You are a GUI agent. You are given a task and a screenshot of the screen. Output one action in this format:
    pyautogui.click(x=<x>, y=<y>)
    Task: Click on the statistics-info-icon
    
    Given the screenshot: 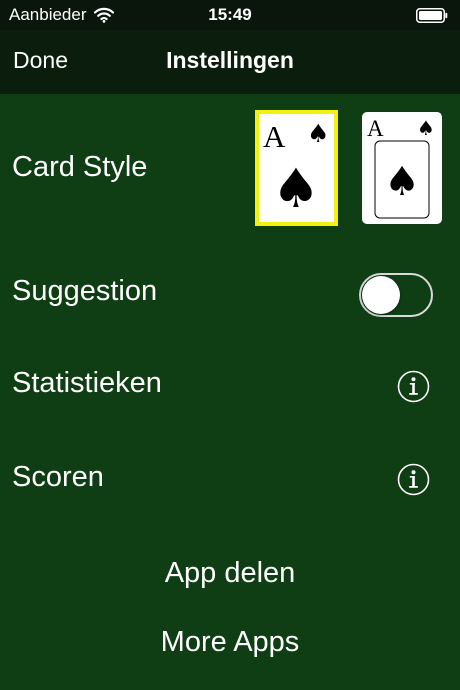 What is the action you would take?
    pyautogui.click(x=413, y=386)
    